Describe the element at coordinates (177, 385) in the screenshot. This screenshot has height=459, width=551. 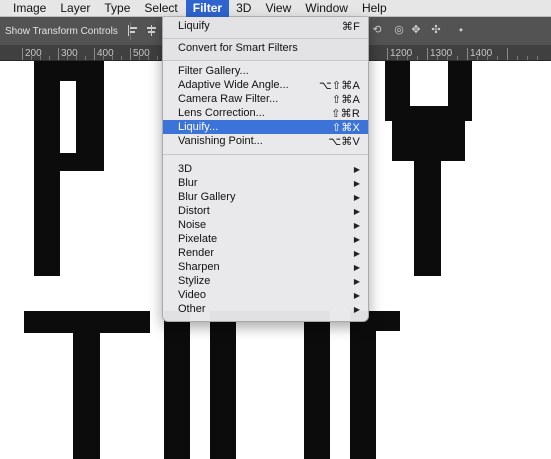
I see `artwork-letter-i` at that location.